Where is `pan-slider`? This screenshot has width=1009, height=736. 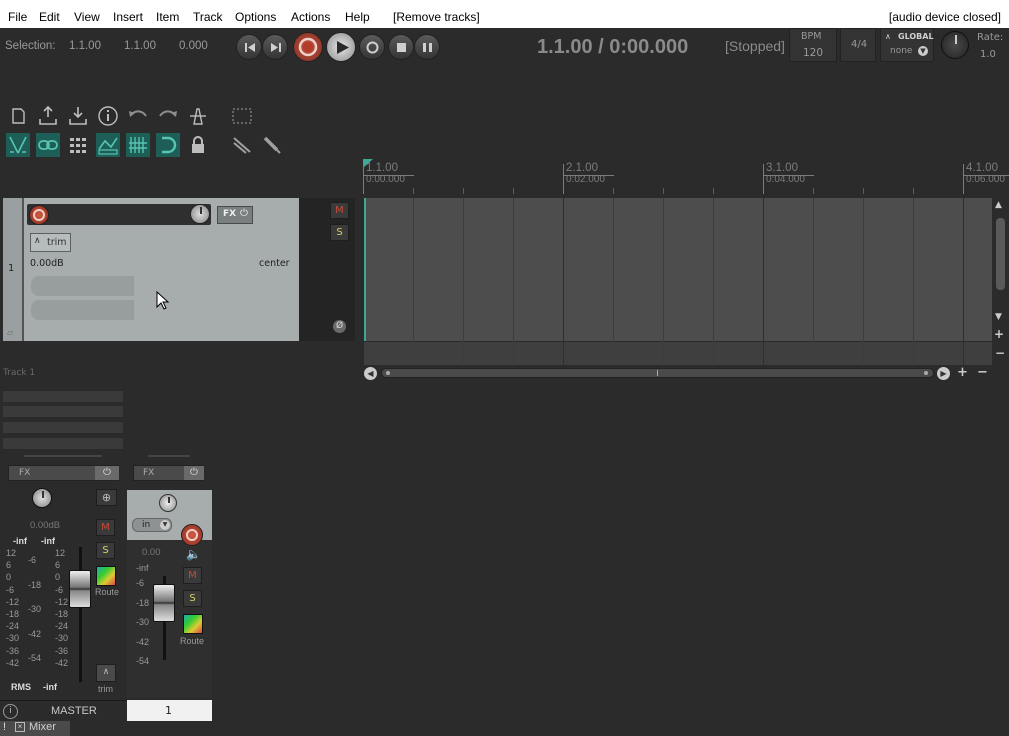 pan-slider is located at coordinates (82, 310).